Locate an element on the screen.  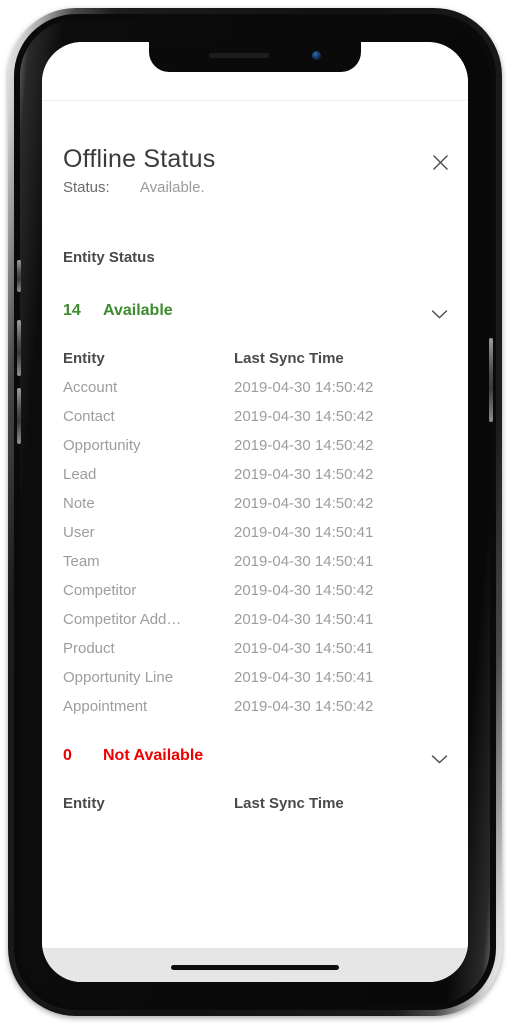
entity-table-not-available: Entity Last Sync Time is located at coordinates (255, 809).